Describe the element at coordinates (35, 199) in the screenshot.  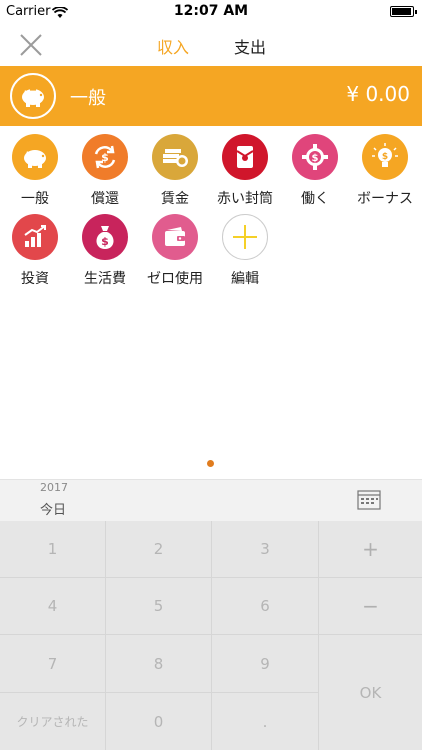
I see `category-label: 一般` at that location.